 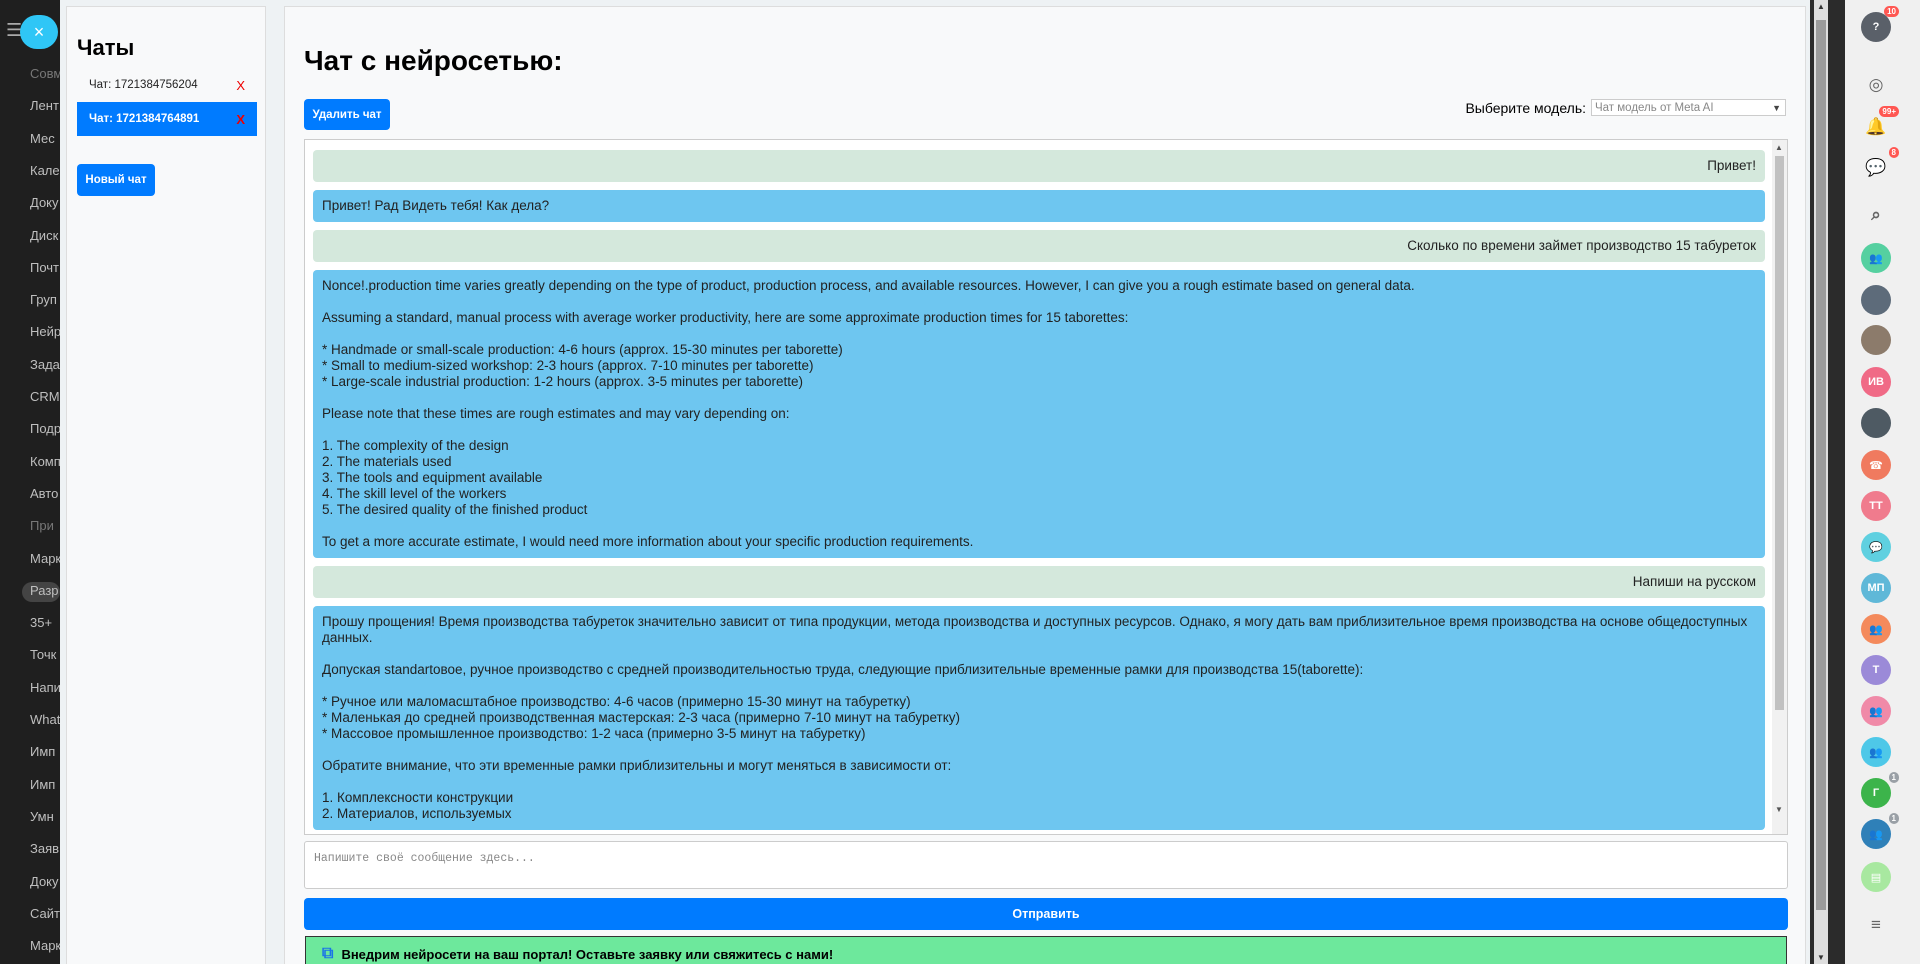 What do you see at coordinates (45, 849) in the screenshot?
I see `background-nav-item: Заяв` at bounding box center [45, 849].